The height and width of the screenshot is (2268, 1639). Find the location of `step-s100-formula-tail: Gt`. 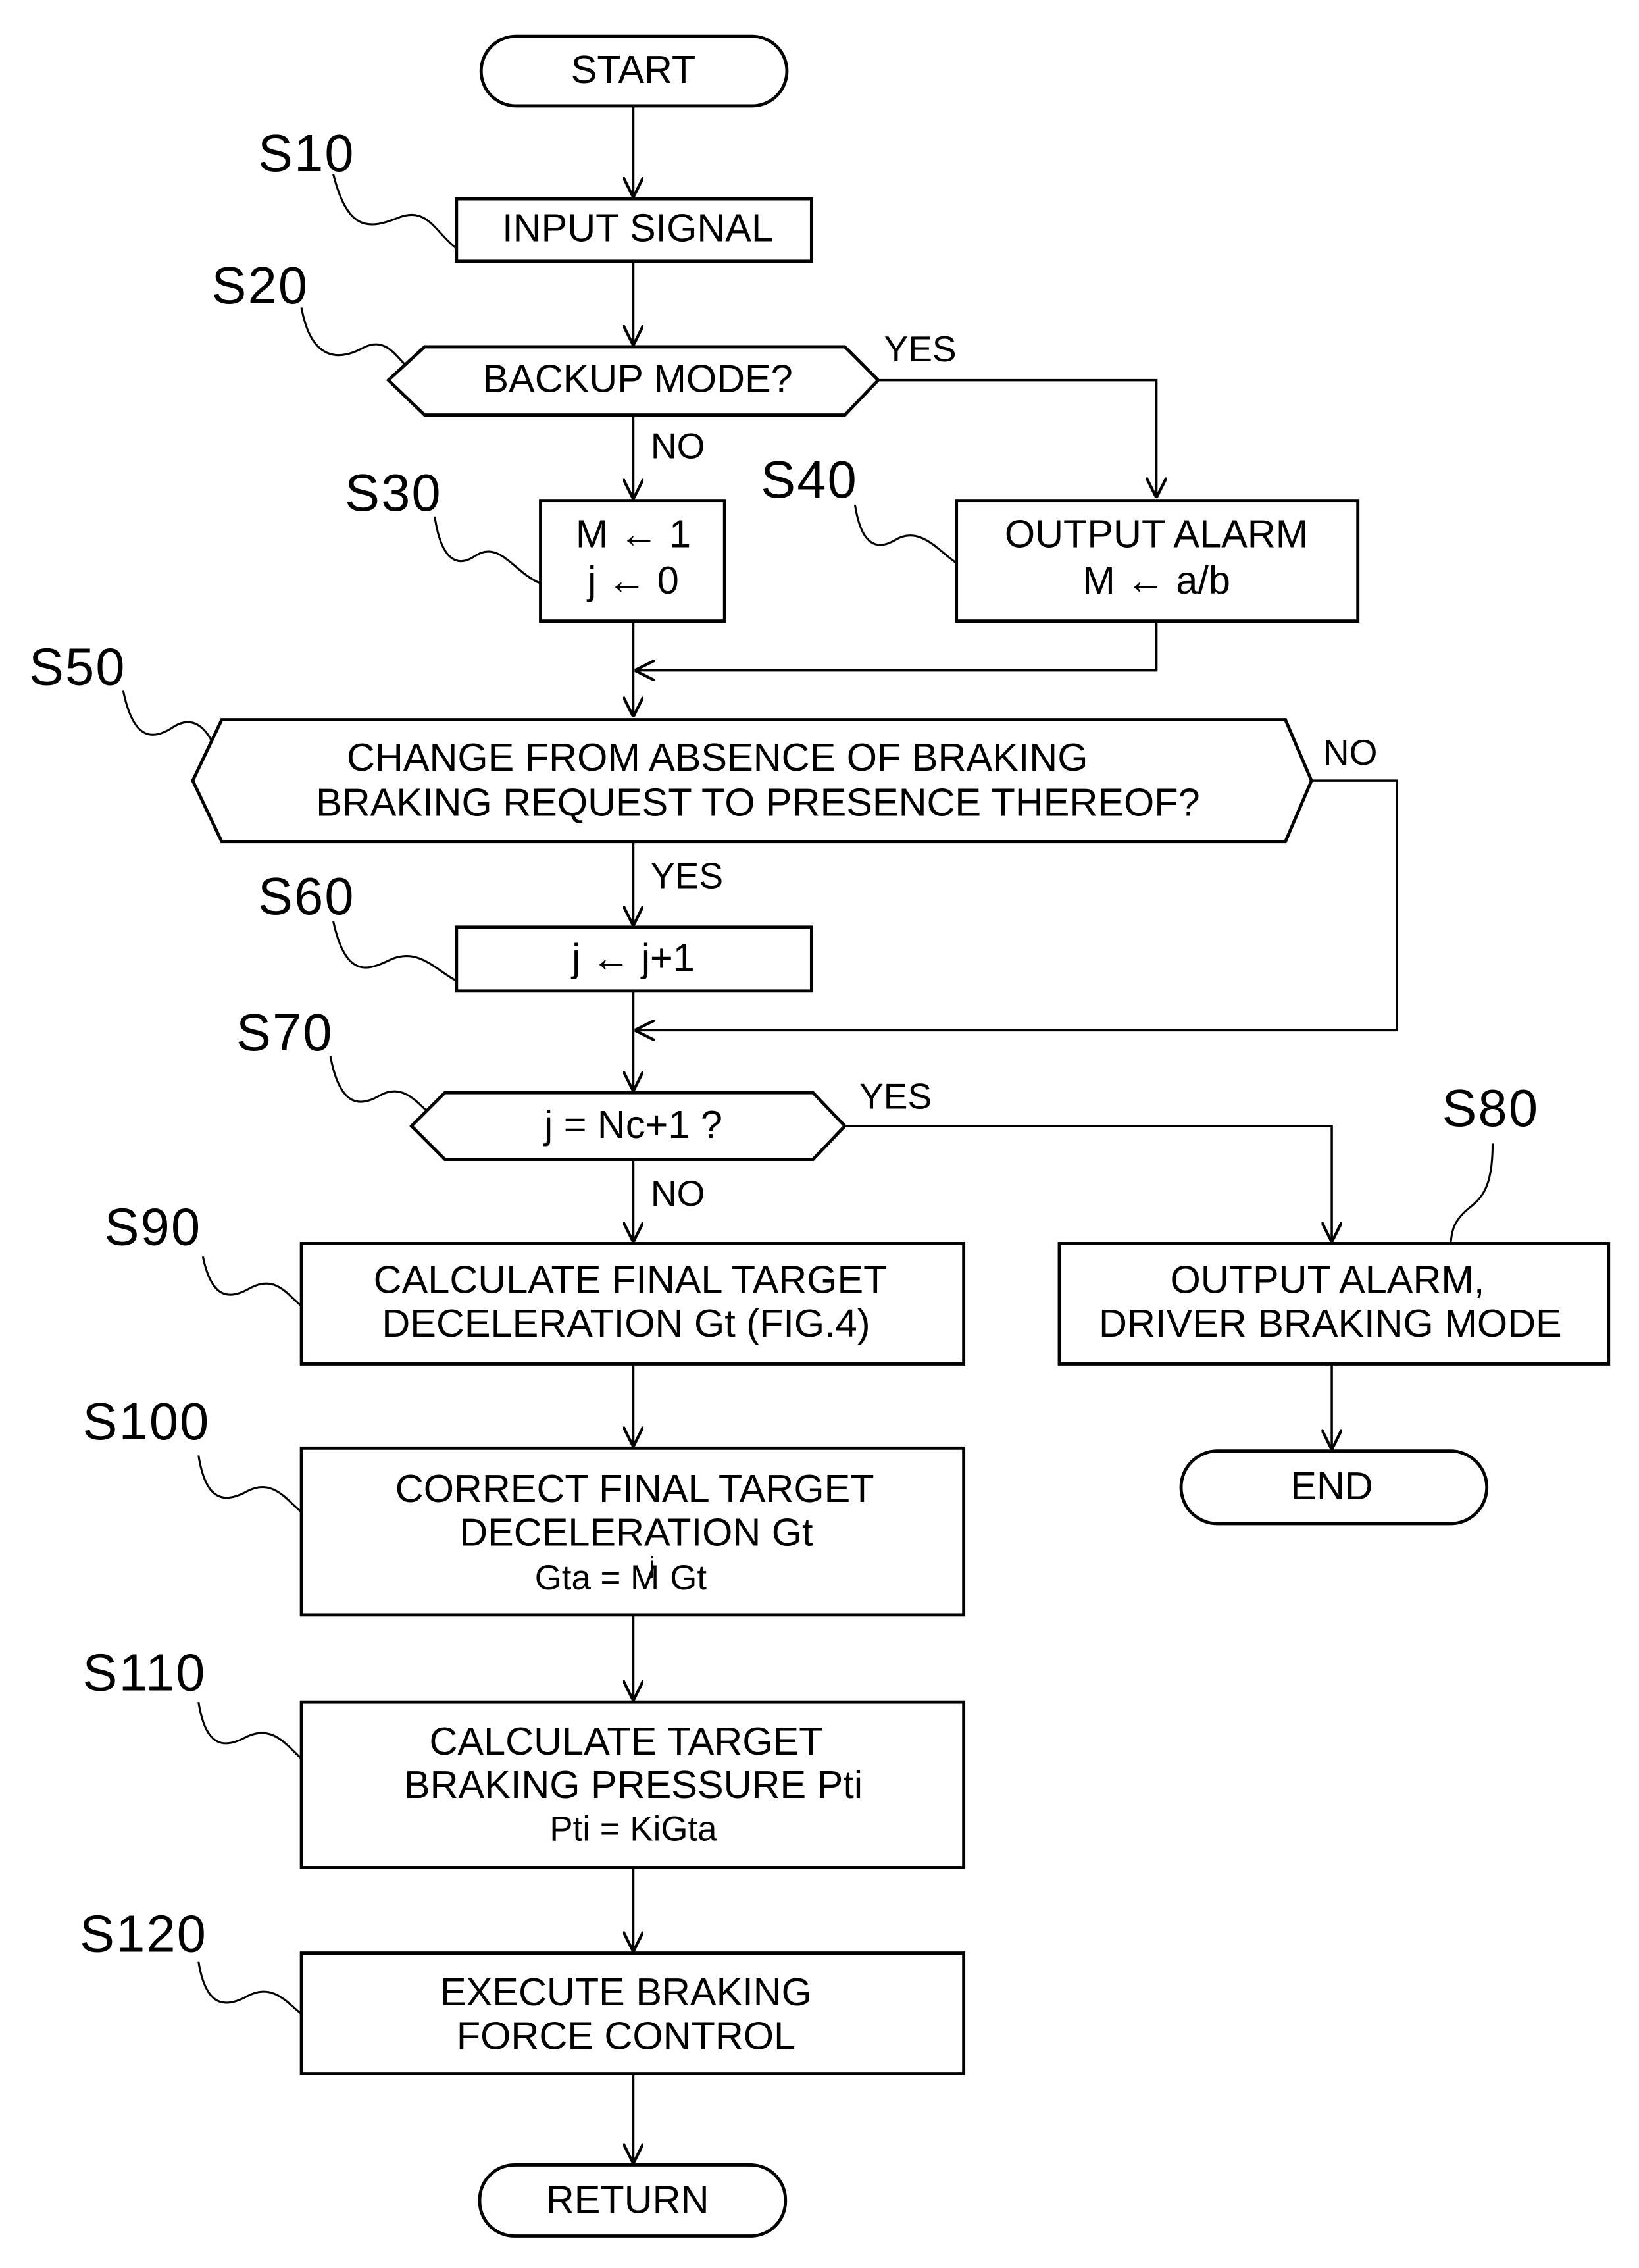

step-s100-formula-tail: Gt is located at coordinates (688, 1578).